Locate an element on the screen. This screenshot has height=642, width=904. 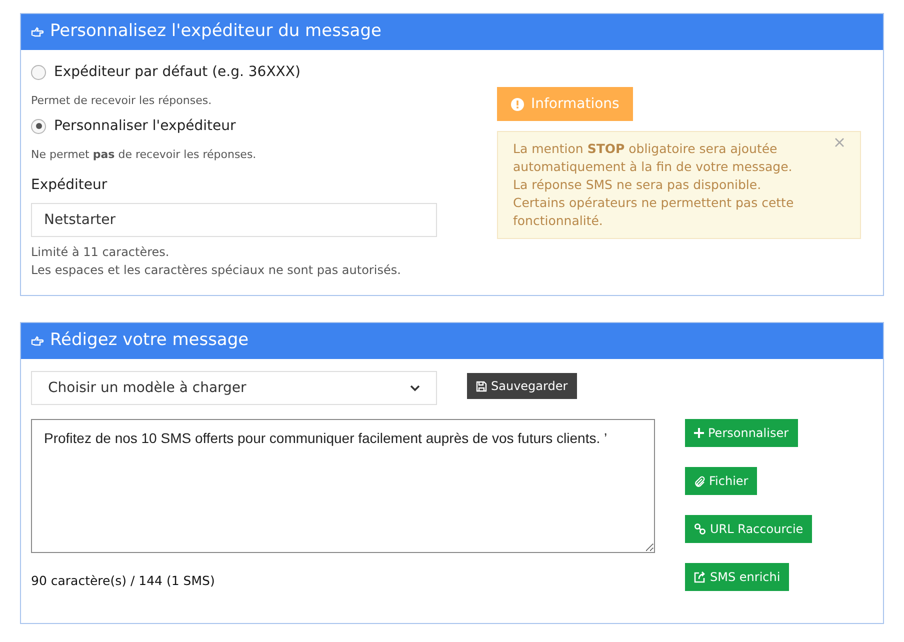
exclamation-circle-icon is located at coordinates (517, 104).